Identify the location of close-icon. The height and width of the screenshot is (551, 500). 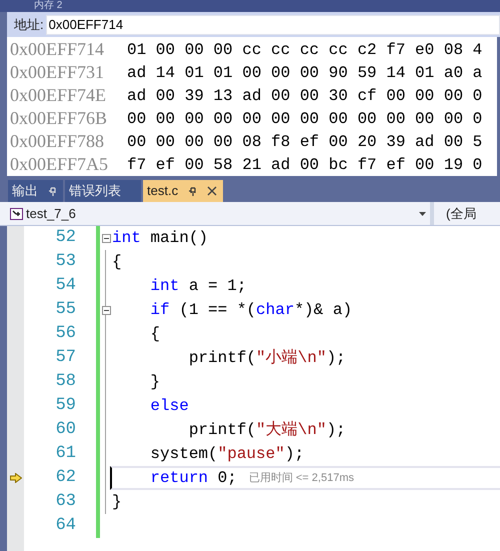
(212, 191).